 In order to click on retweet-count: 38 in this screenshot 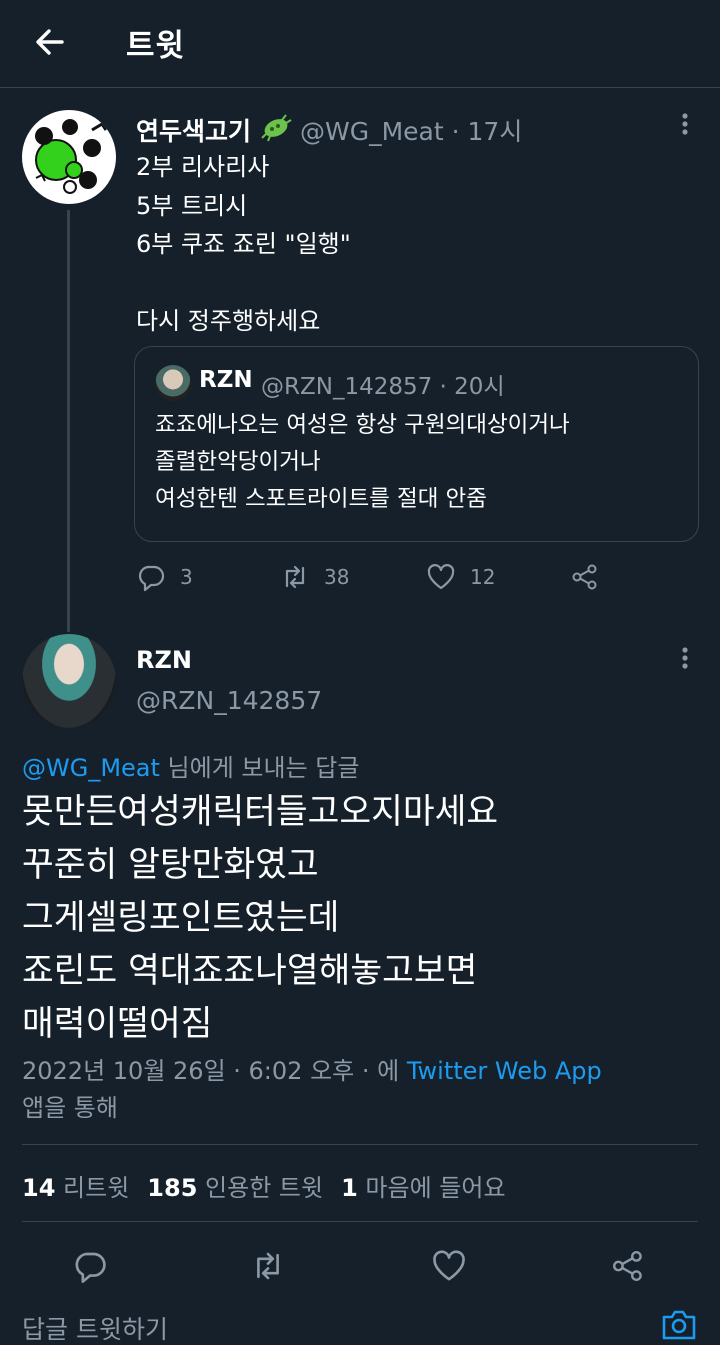, I will do `click(337, 577)`.